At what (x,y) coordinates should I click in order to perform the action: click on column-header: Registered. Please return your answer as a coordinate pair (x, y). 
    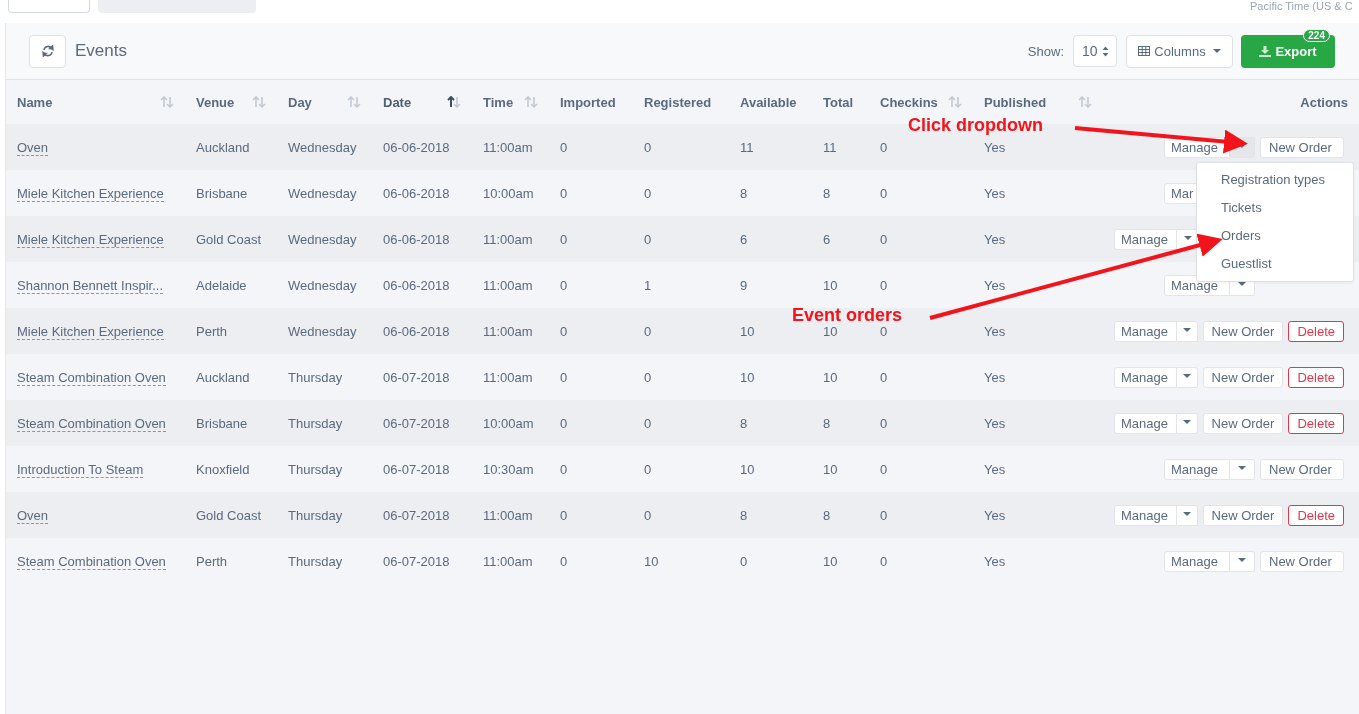
    Looking at the image, I should click on (678, 102).